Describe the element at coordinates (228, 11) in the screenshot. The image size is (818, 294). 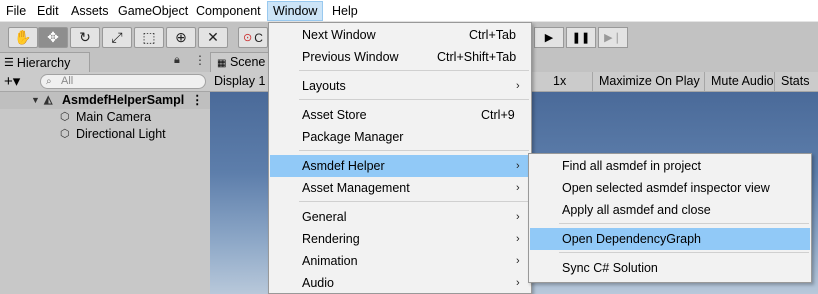
I see `menu-component: Component` at that location.